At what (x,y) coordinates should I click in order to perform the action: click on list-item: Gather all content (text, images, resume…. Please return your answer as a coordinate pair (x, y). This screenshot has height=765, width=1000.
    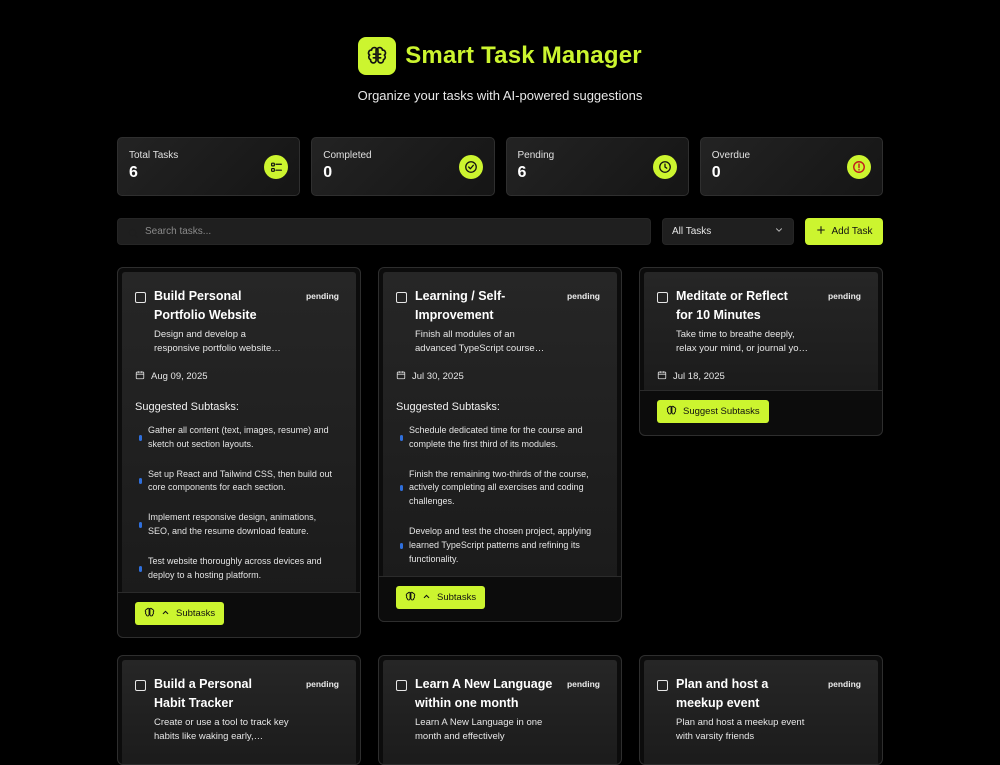
    Looking at the image, I should click on (237, 438).